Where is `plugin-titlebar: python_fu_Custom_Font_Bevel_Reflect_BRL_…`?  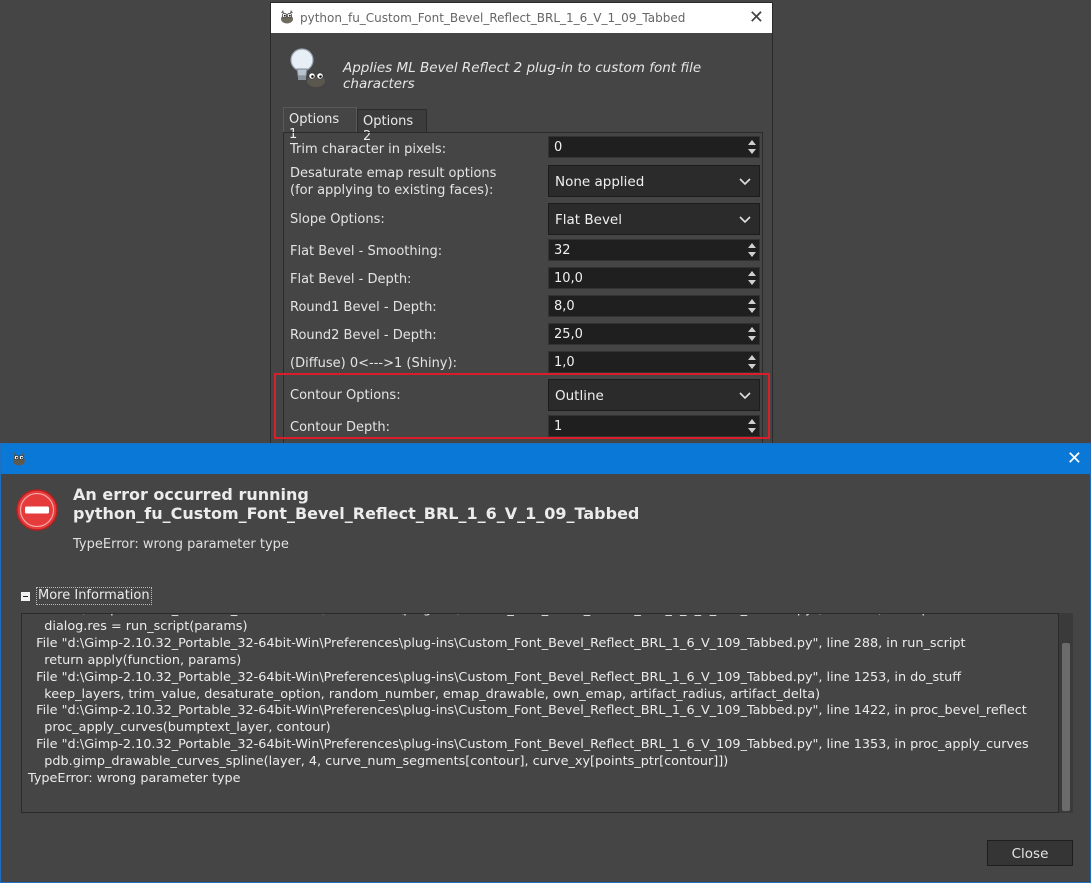 plugin-titlebar: python_fu_Custom_Font_Bevel_Reflect_BRL_… is located at coordinates (521, 18).